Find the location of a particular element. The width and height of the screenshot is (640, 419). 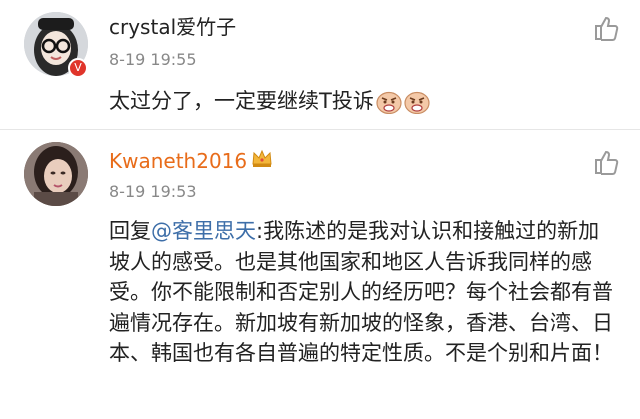

avatar is located at coordinates (56, 174).